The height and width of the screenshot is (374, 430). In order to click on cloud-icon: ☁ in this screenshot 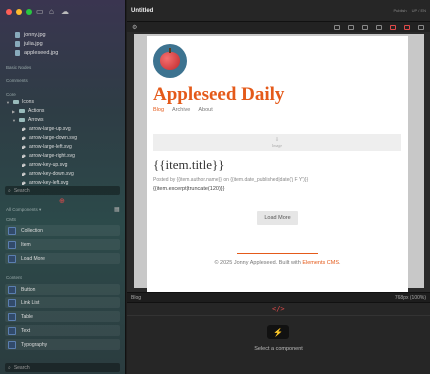, I will do `click(65, 11)`.